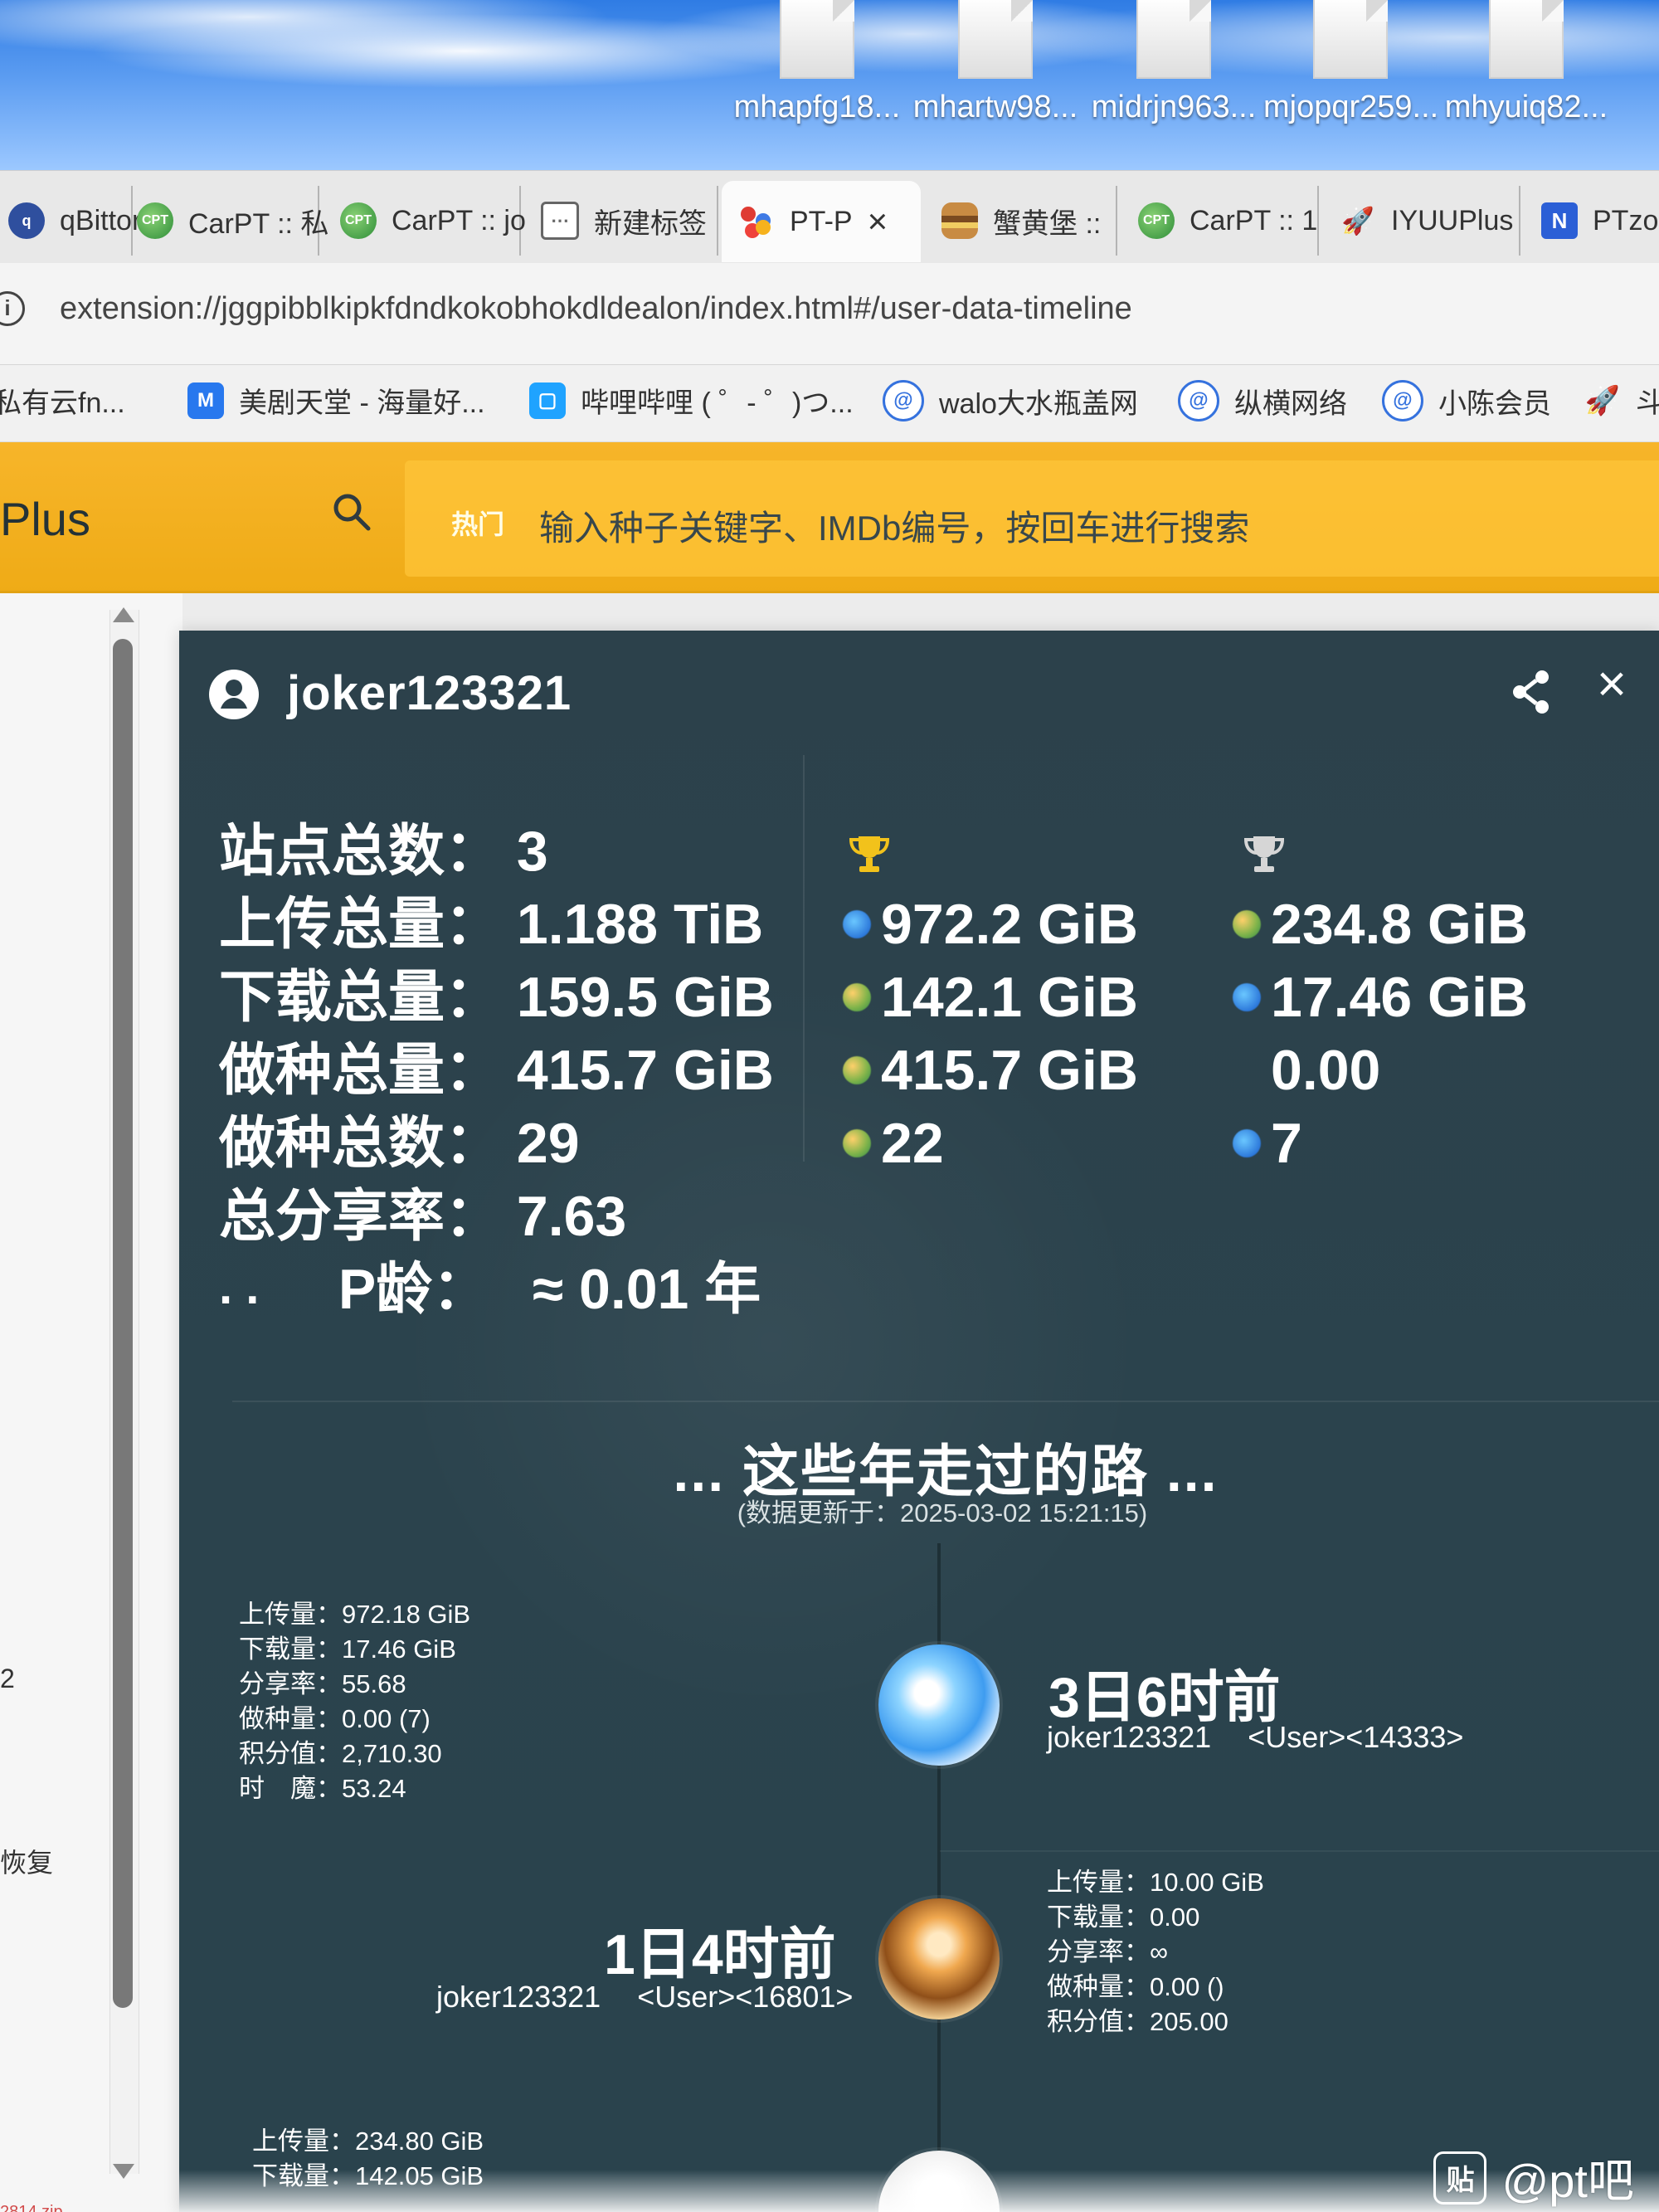 Image resolution: width=1659 pixels, height=2212 pixels. What do you see at coordinates (1531, 692) in the screenshot?
I see `share-icon` at bounding box center [1531, 692].